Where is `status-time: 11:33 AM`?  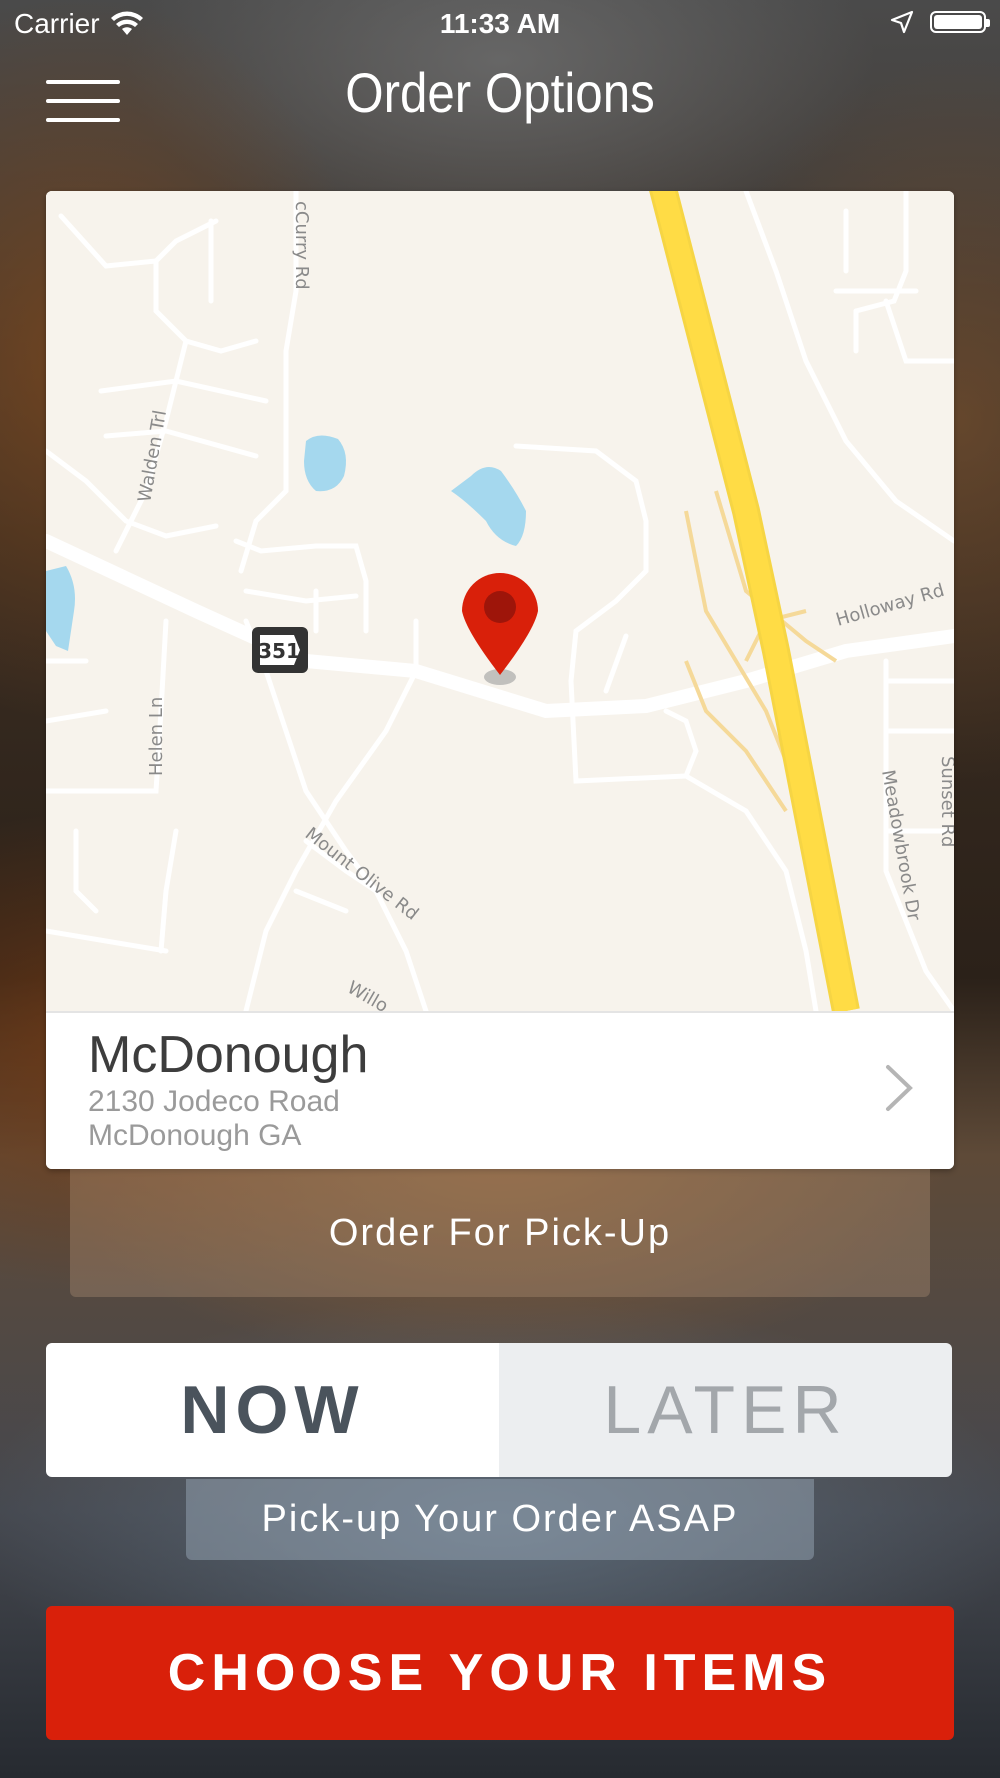 status-time: 11:33 AM is located at coordinates (500, 23).